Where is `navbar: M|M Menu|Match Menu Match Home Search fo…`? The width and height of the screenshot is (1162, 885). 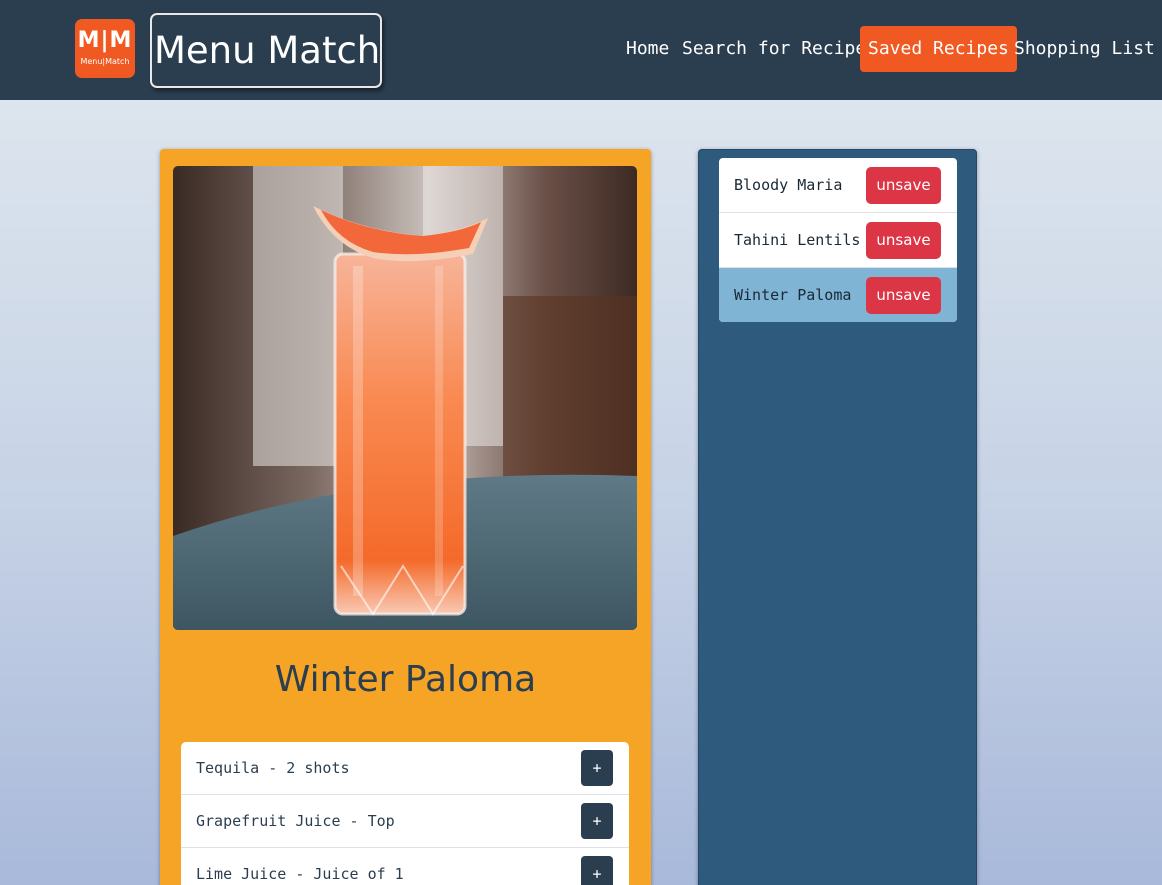
navbar: M|M Menu|Match Menu Match Home Search fo… is located at coordinates (581, 50).